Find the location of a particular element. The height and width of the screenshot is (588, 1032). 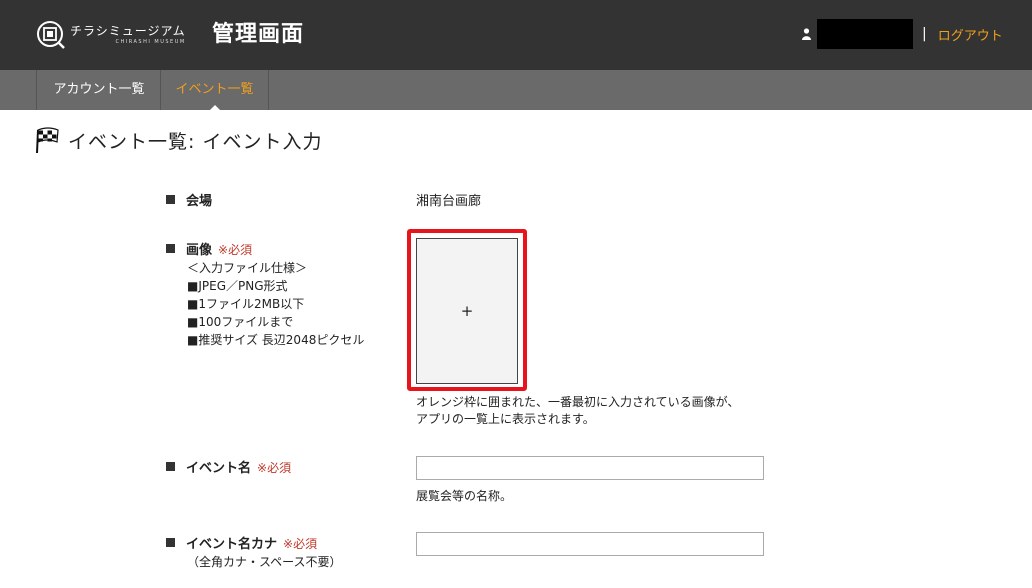

event-kana-label: イベント名カナ is located at coordinates (232, 544).